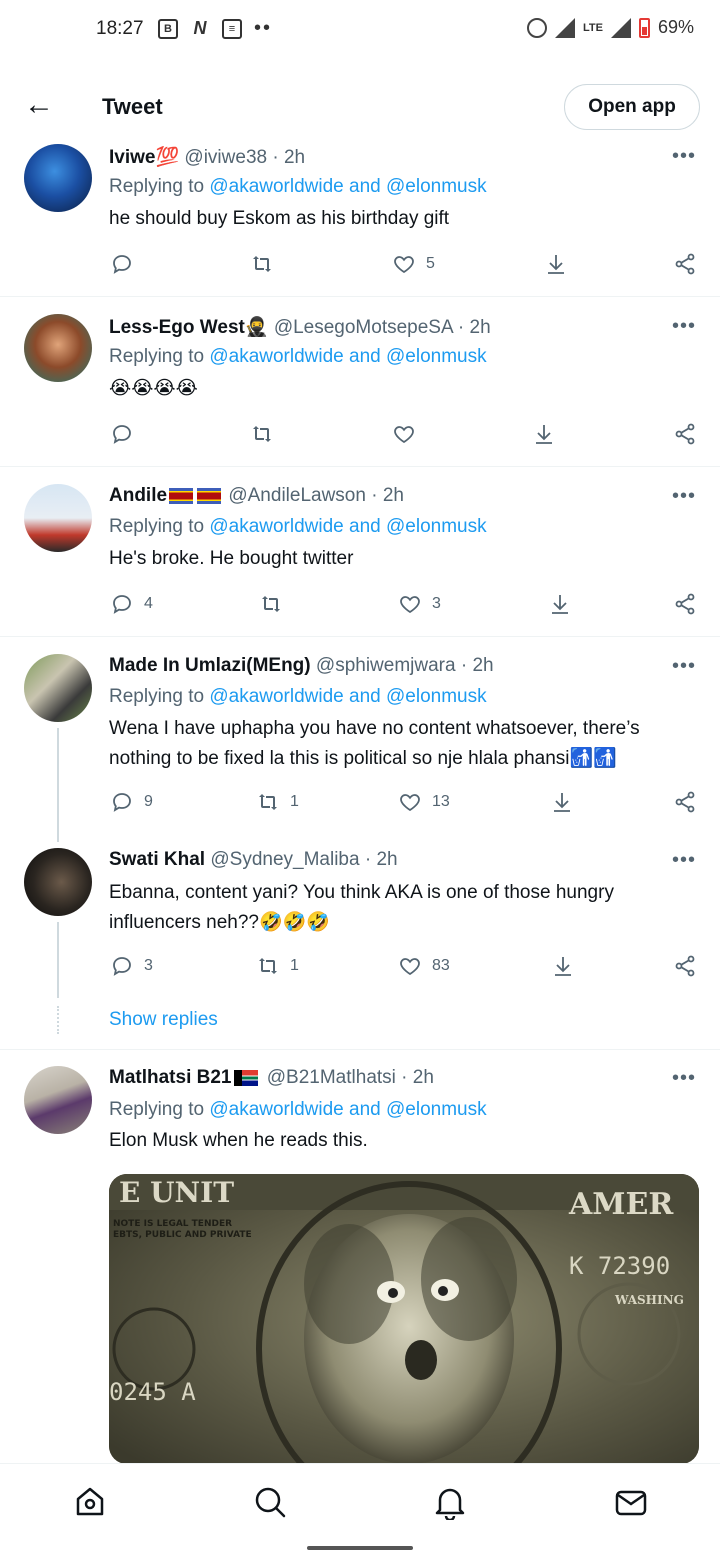 Image resolution: width=720 pixels, height=1560 pixels. What do you see at coordinates (644, 27) in the screenshot?
I see `battery-icon` at bounding box center [644, 27].